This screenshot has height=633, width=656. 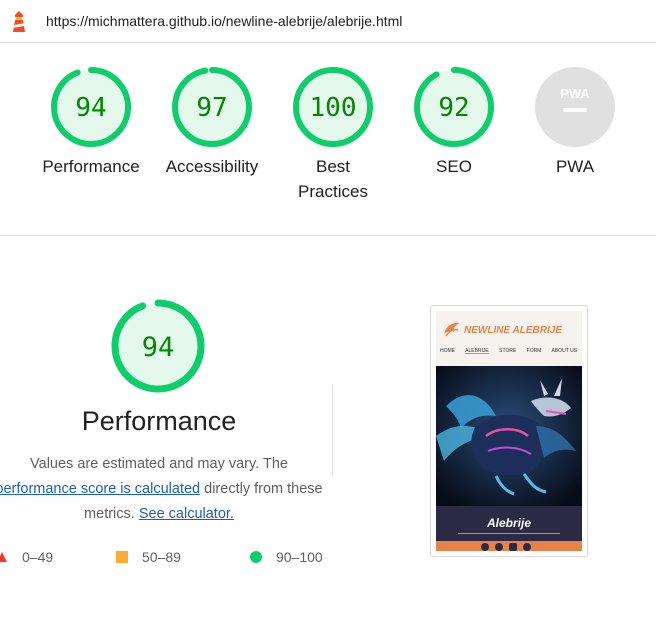 I want to click on gauge-seo-ring: 92, so click(x=454, y=107).